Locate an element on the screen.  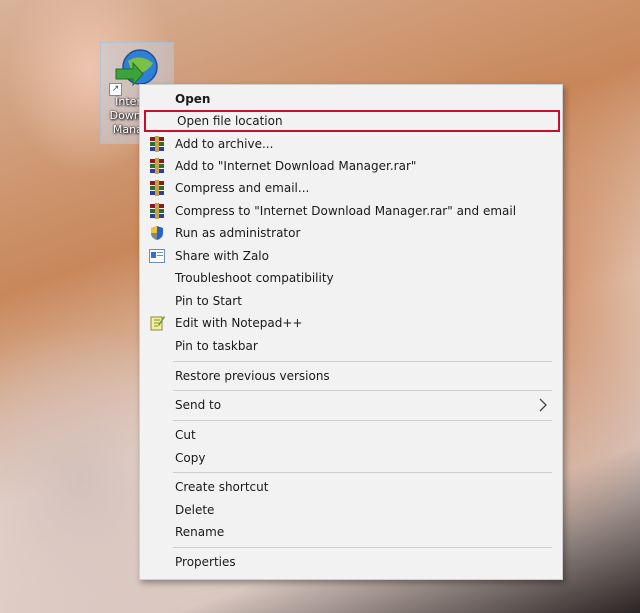
menu-item-label: Troubleshoot compatibility is located at coordinates (254, 278).